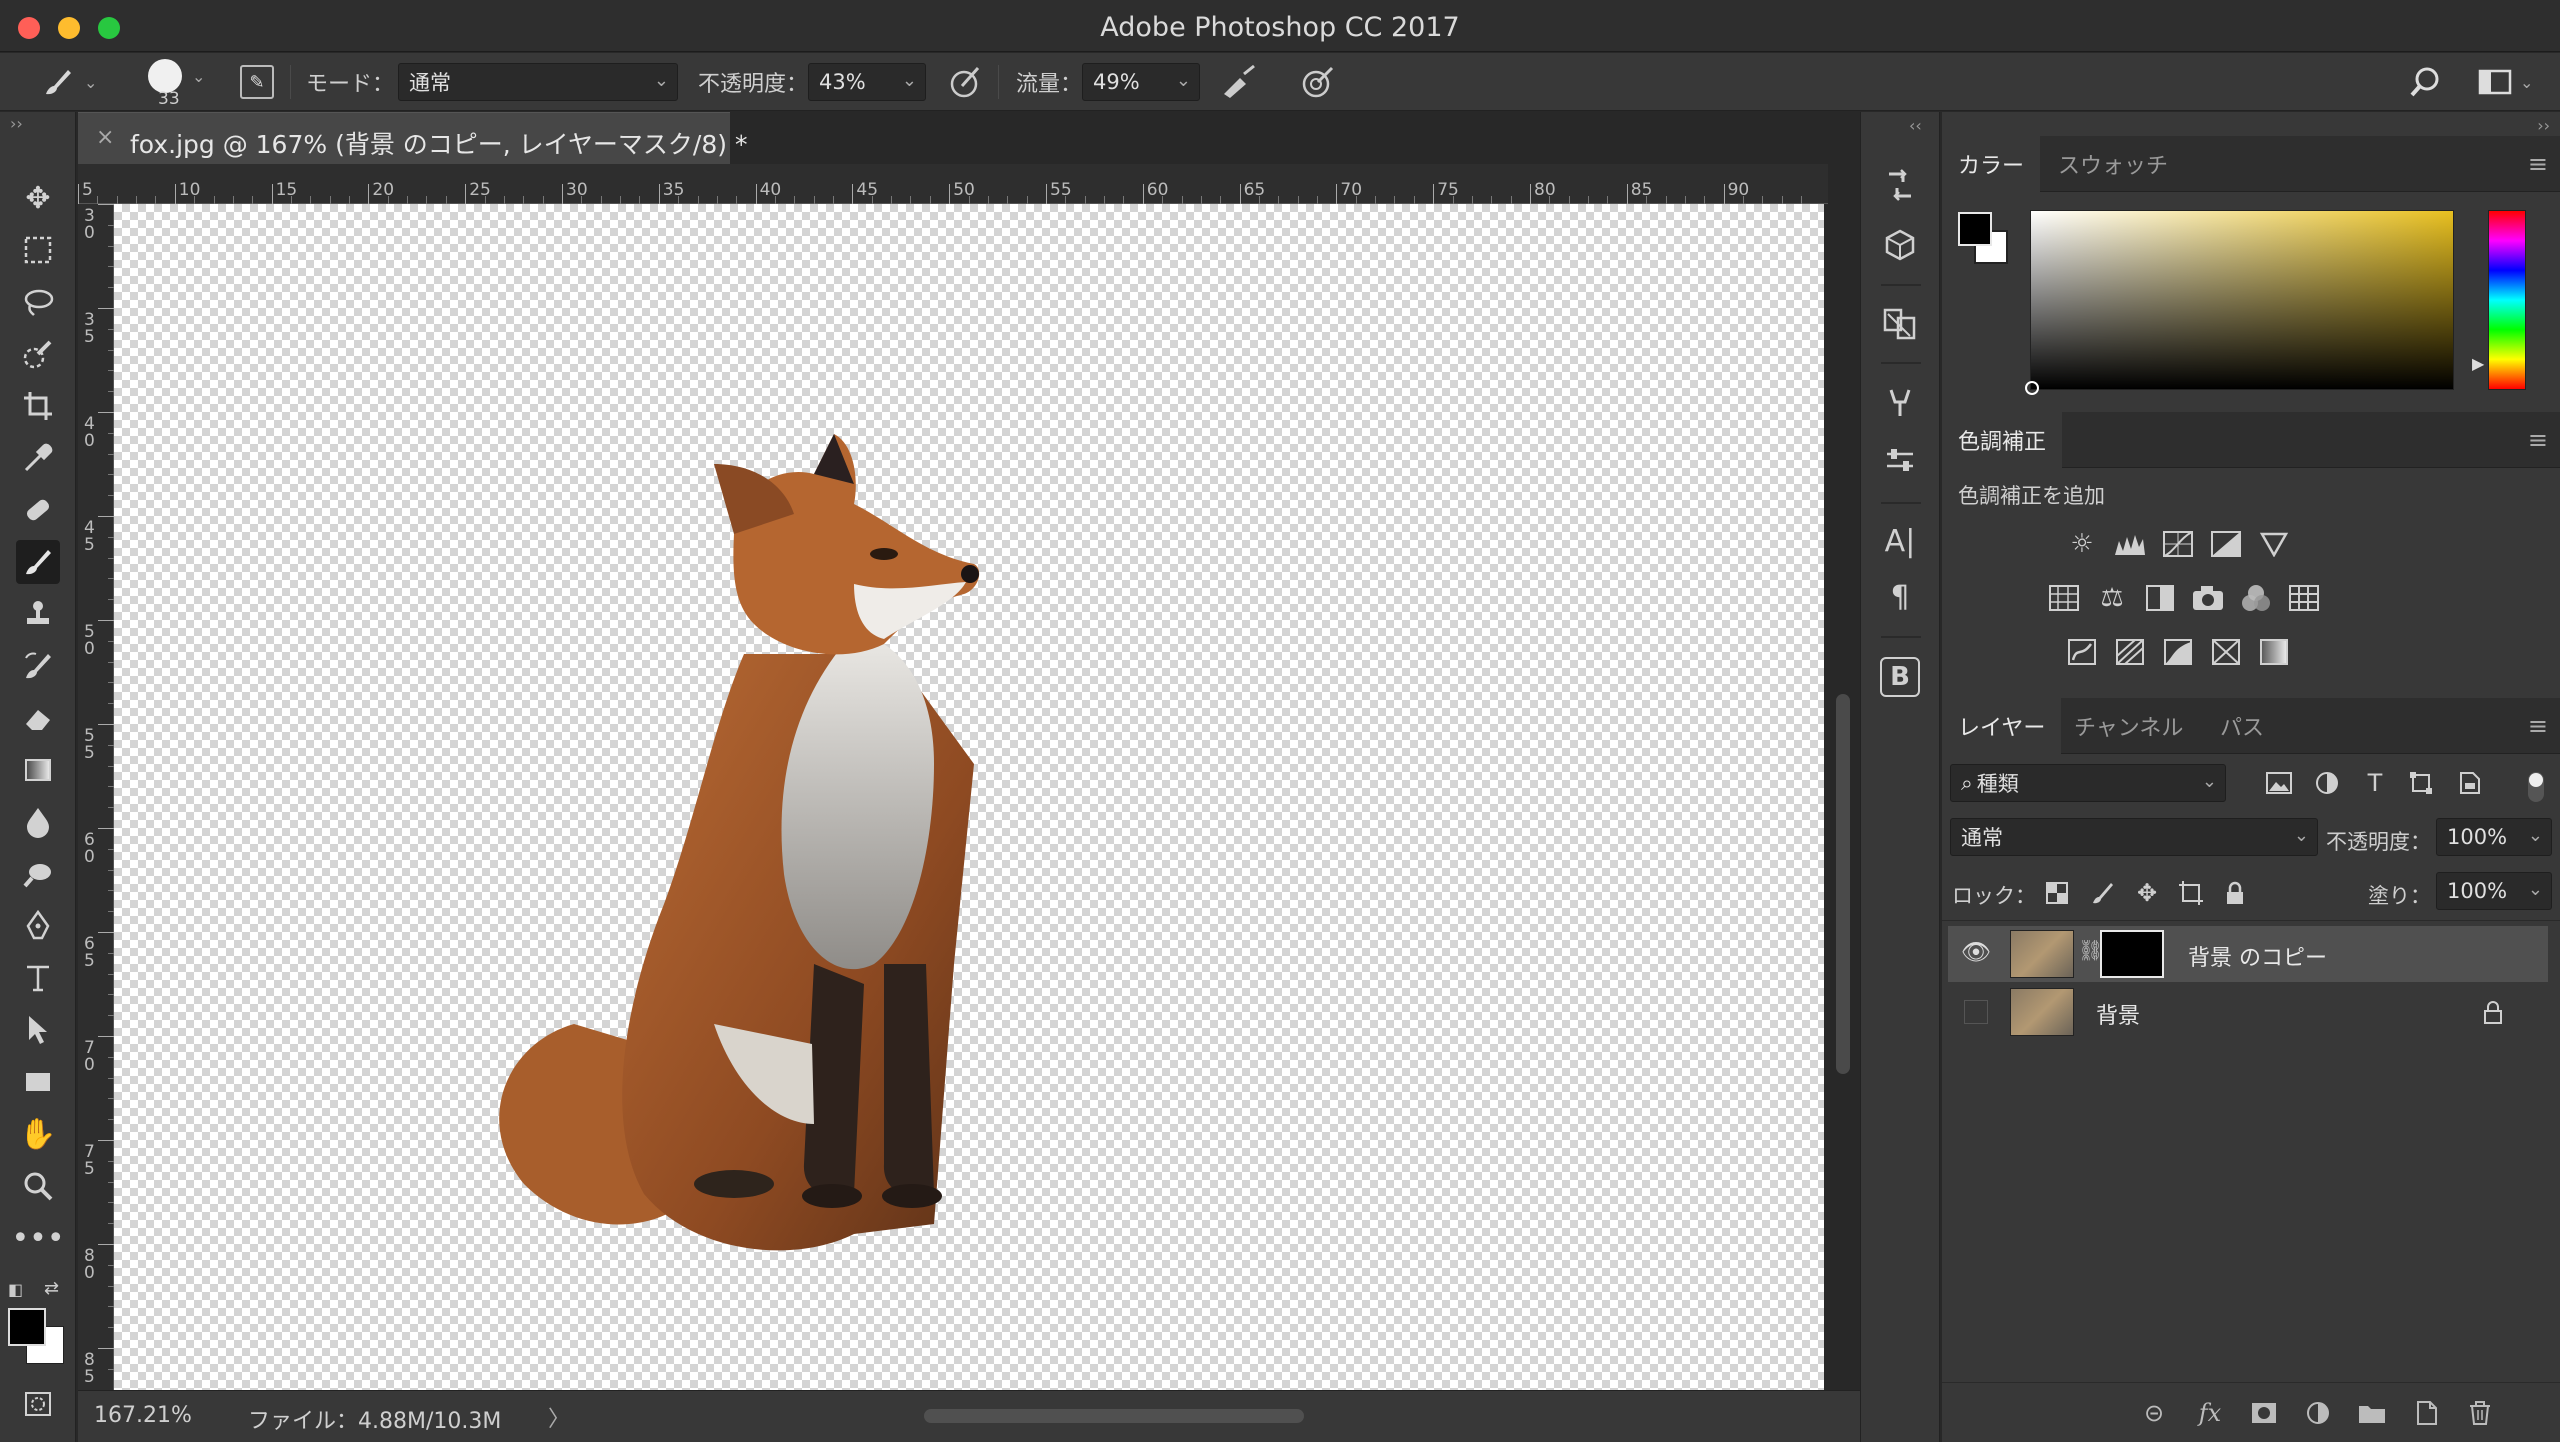 Image resolution: width=2560 pixels, height=1442 pixels. Describe the element at coordinates (2178, 544) in the screenshot. I see `curves-button` at that location.